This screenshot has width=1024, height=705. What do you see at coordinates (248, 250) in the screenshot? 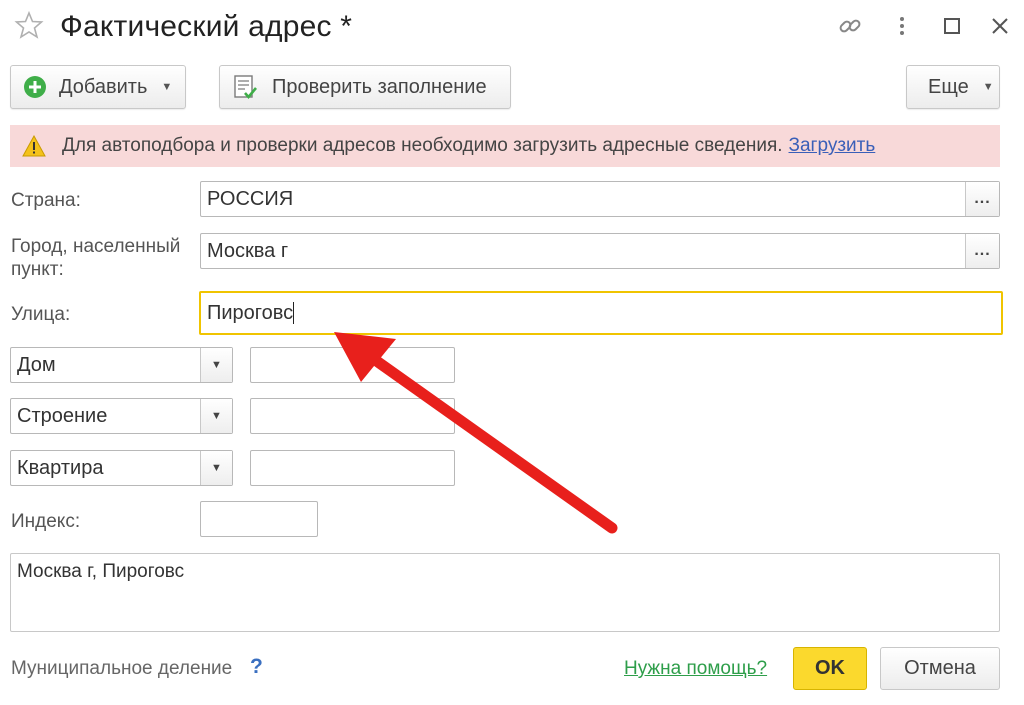
I see `city-value: Москва г` at bounding box center [248, 250].